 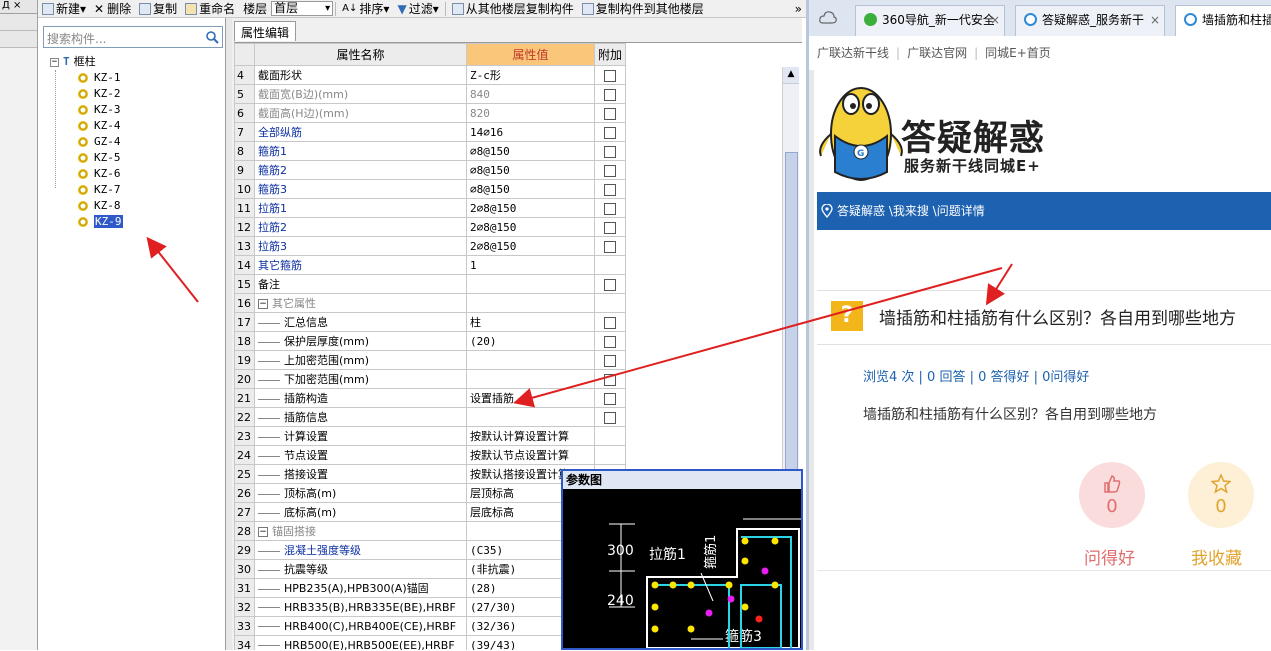 What do you see at coordinates (86, 206) in the screenshot?
I see `tree-item: KZ-8` at bounding box center [86, 206].